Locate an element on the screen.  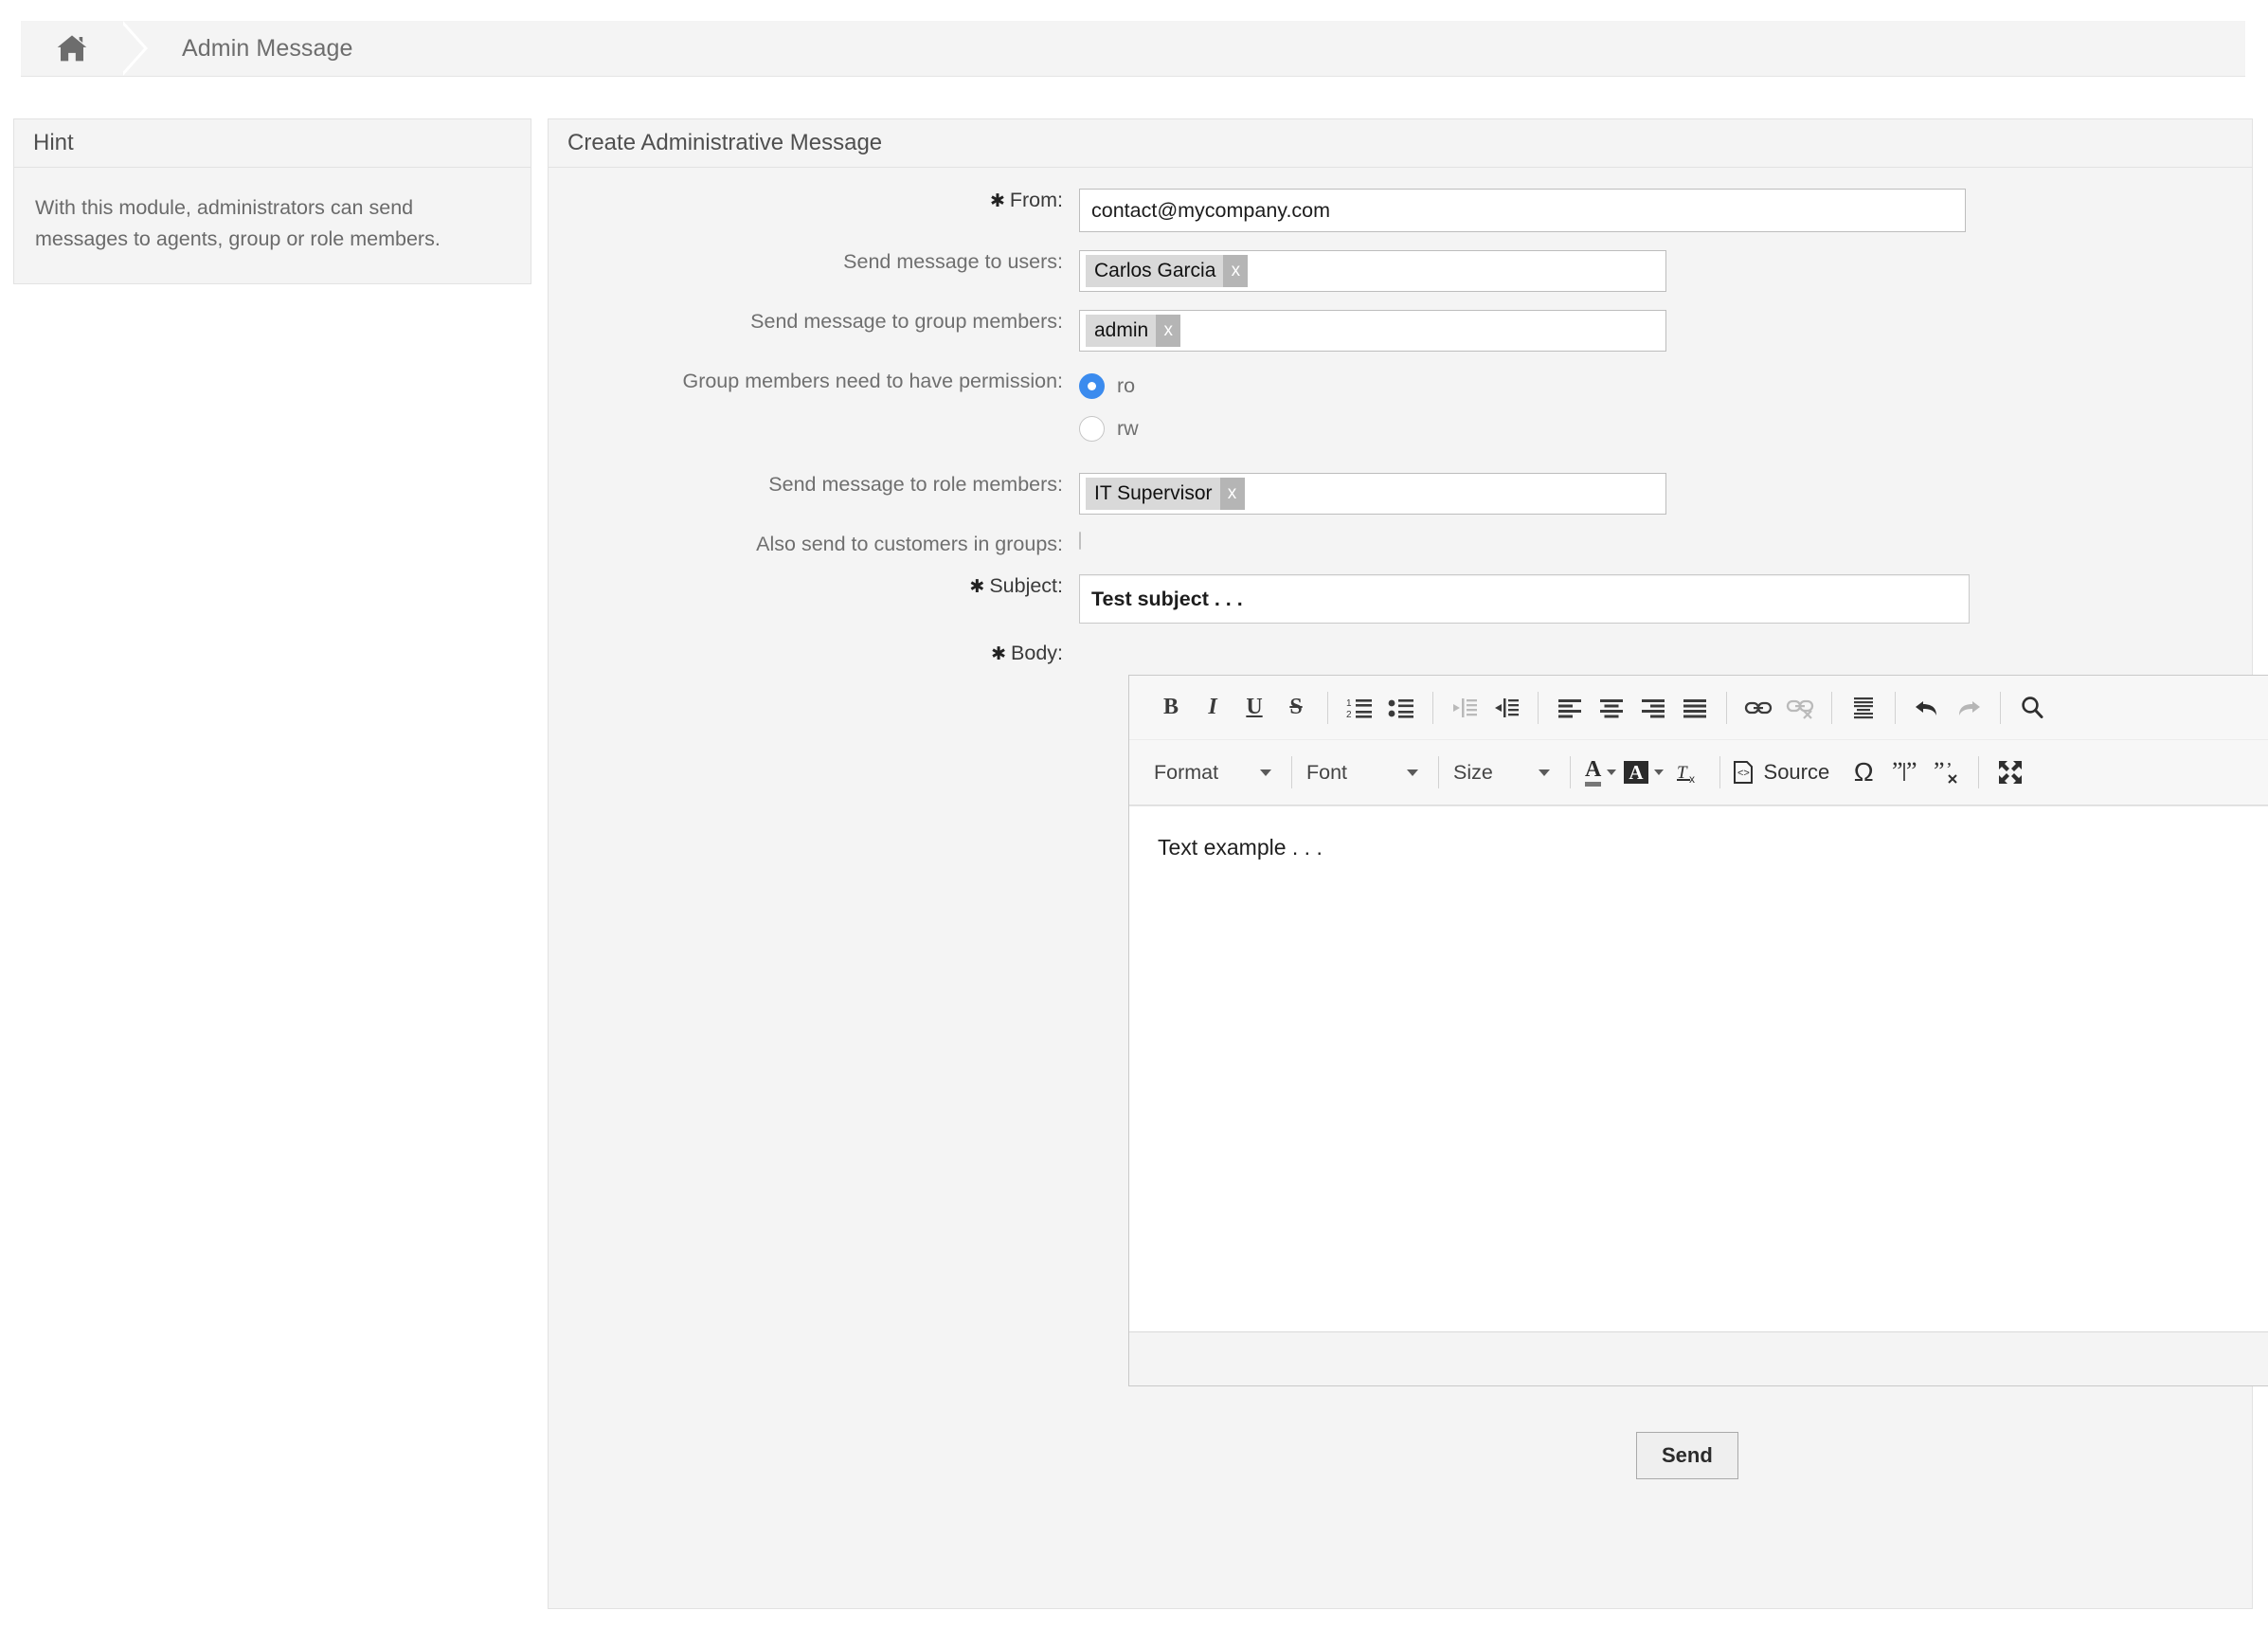
unlink-icon is located at coordinates (1800, 708).